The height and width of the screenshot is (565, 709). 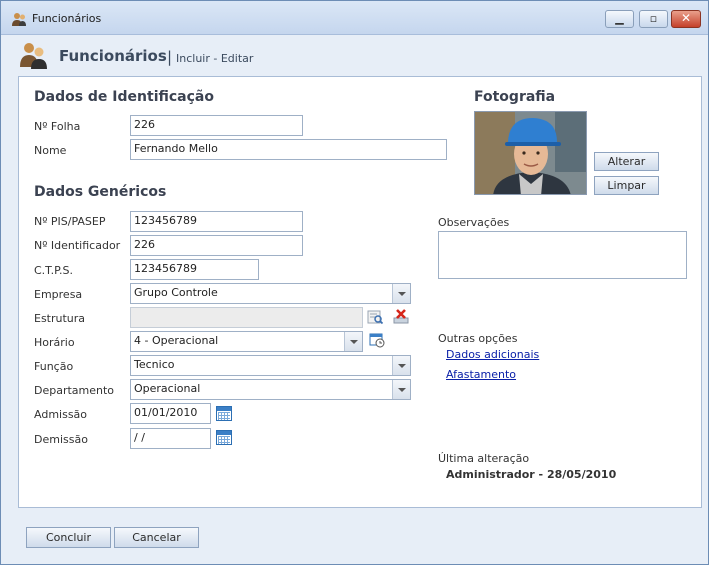 I want to click on horario-label: Horário, so click(x=54, y=342).